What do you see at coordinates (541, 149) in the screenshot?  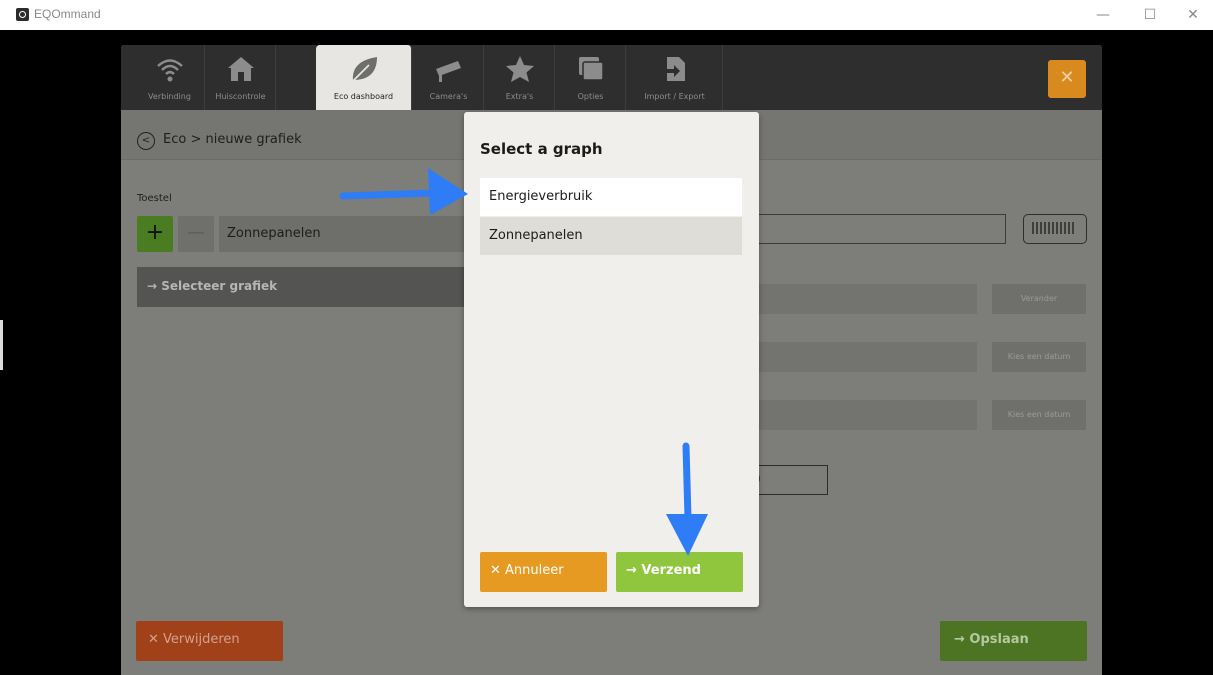 I see `dialog-title: Select a graph` at bounding box center [541, 149].